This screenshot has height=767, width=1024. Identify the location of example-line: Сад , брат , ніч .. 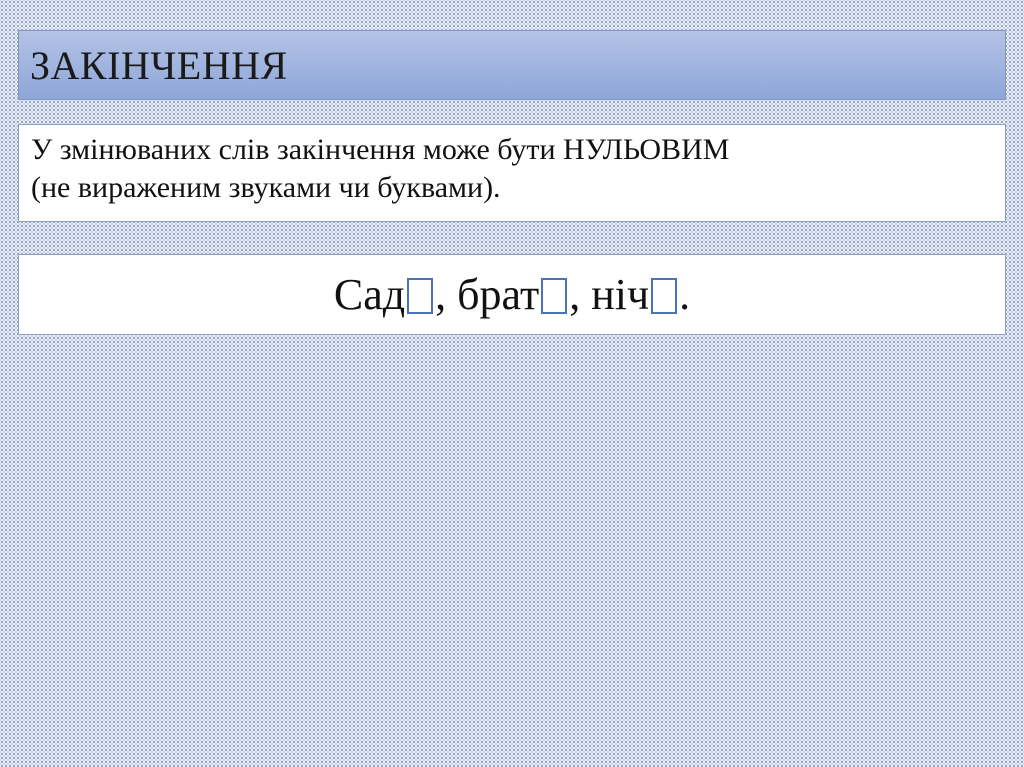
(512, 294).